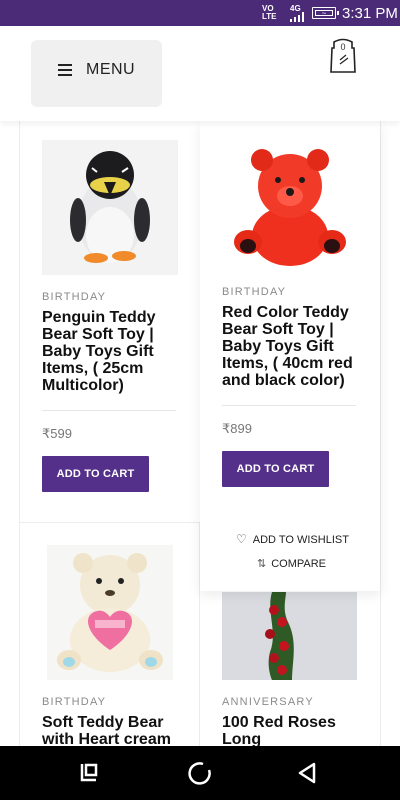 The width and height of the screenshot is (400, 800). Describe the element at coordinates (269, 12) in the screenshot. I see `volte-indicator: VO LTE` at that location.